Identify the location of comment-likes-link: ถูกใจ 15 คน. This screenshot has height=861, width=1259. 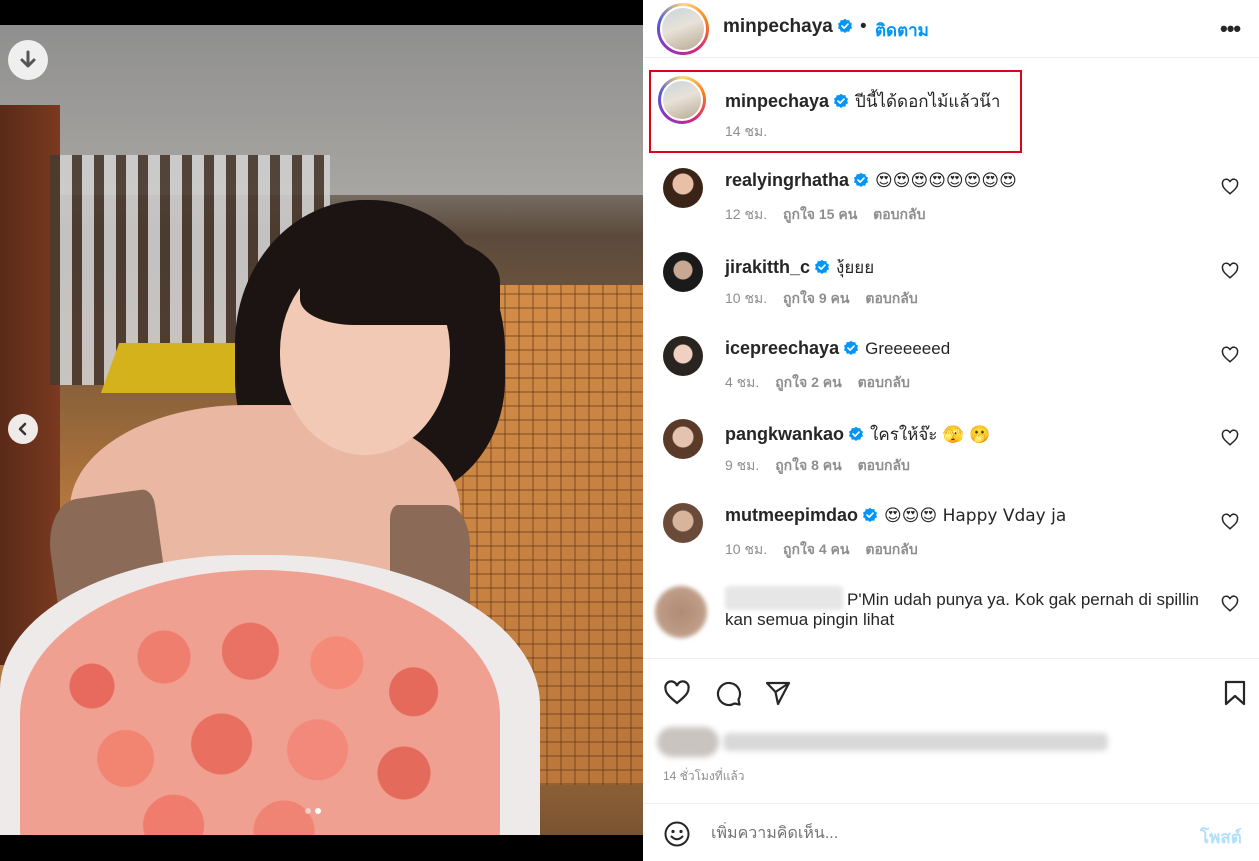
(820, 214).